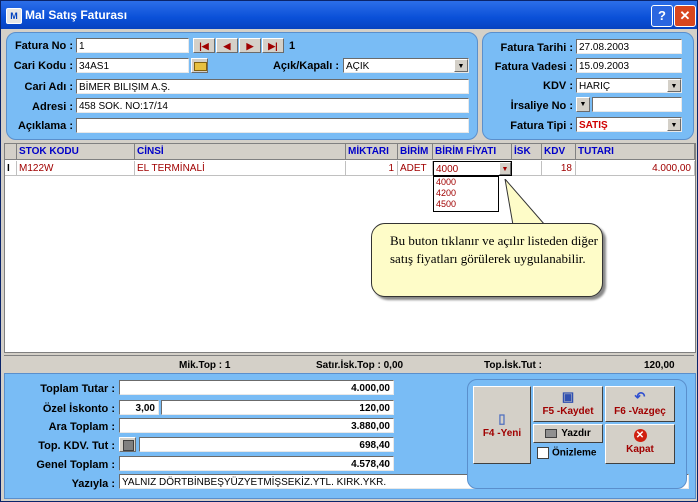 This screenshot has height=502, width=698. What do you see at coordinates (659, 365) in the screenshot?
I see `top-isk-tut-value: 120,00` at bounding box center [659, 365].